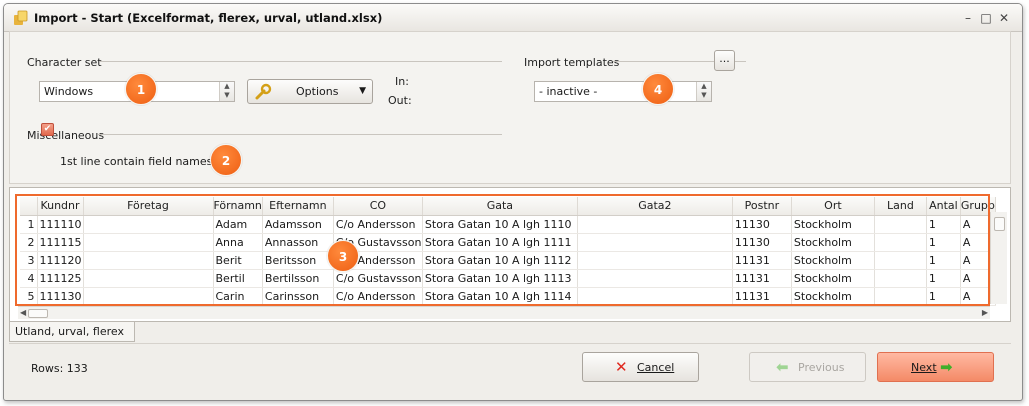 The image size is (1029, 406). What do you see at coordinates (807, 367) in the screenshot?
I see `previous-button: ⬅ Previous` at bounding box center [807, 367].